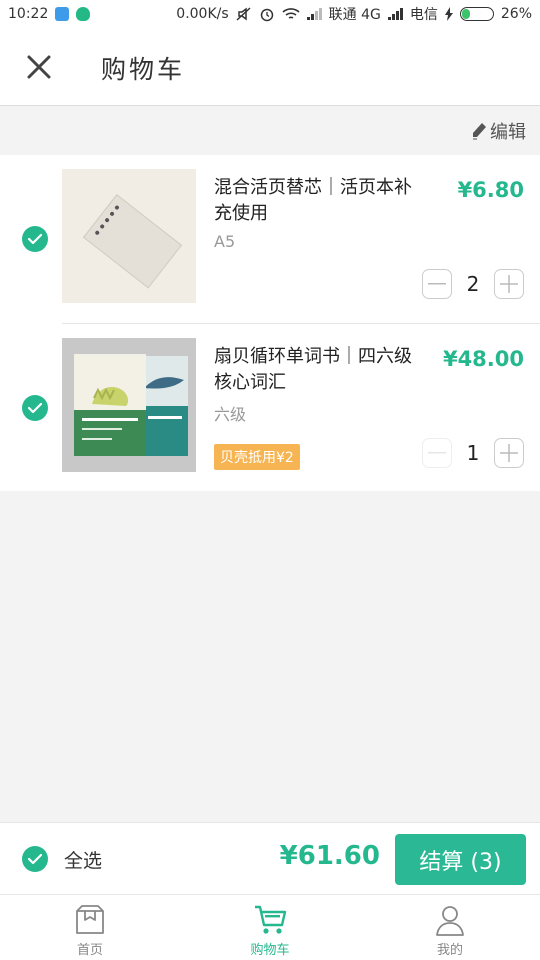 The height and width of the screenshot is (960, 540). Describe the element at coordinates (83, 859) in the screenshot. I see `select-all-label: 全选` at that location.